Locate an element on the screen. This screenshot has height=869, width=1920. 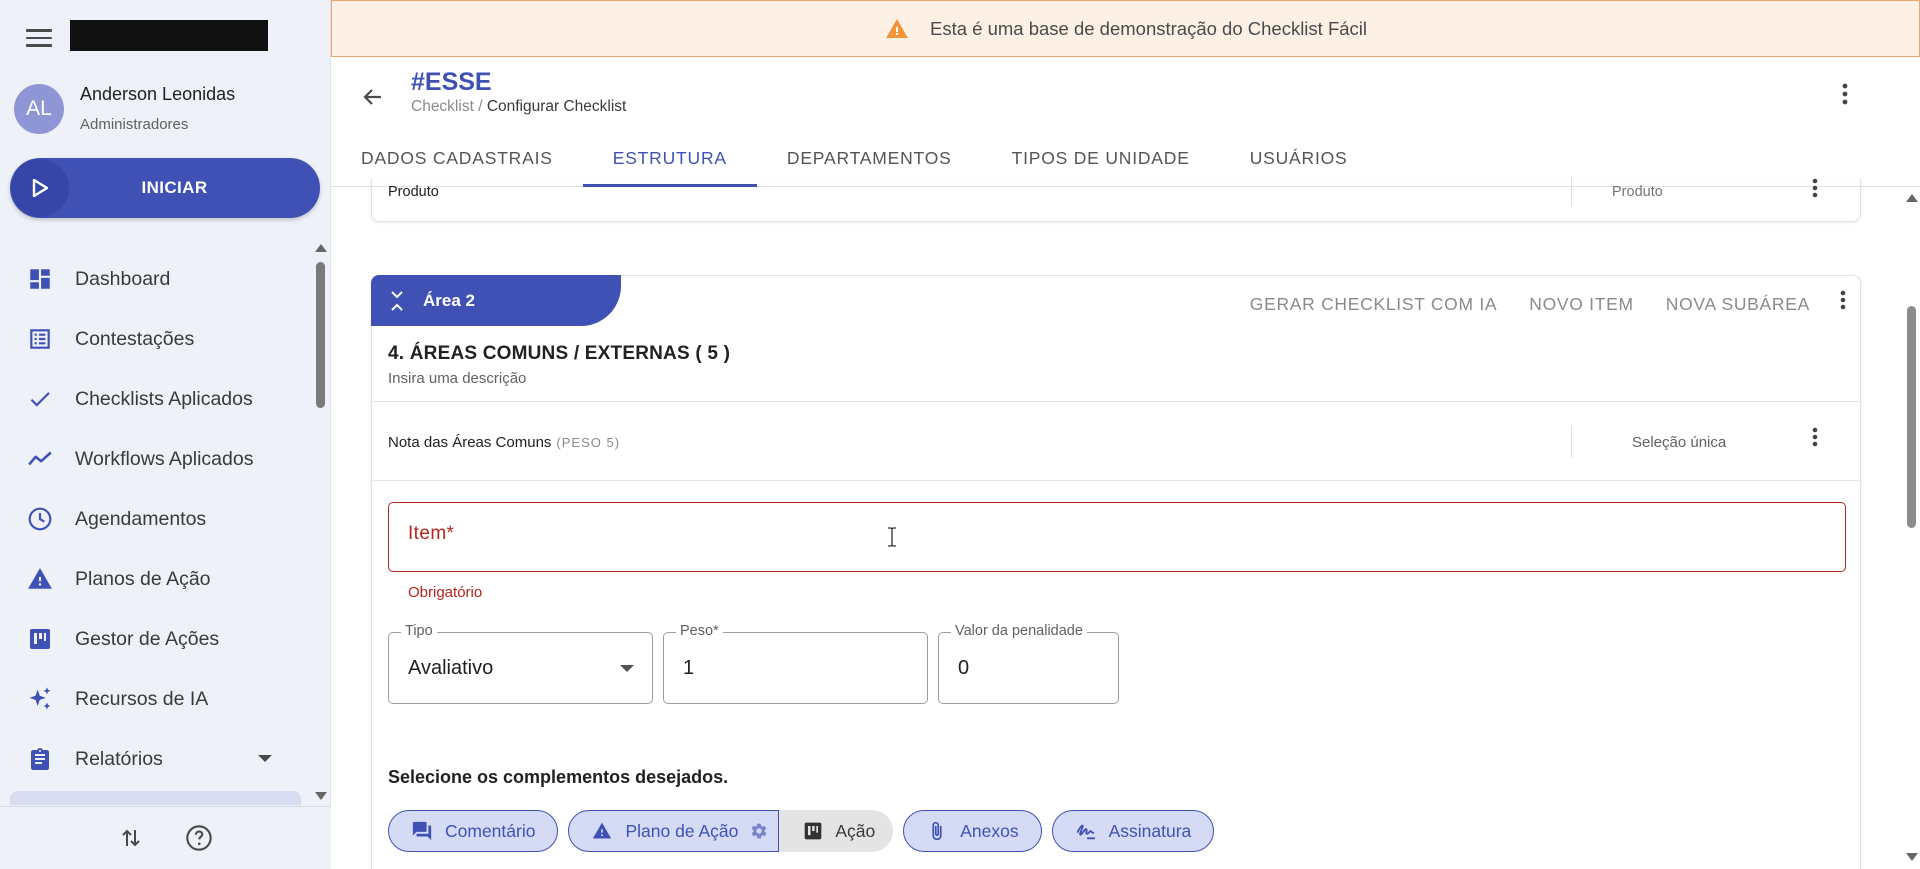
item-label: Produto is located at coordinates (413, 192).